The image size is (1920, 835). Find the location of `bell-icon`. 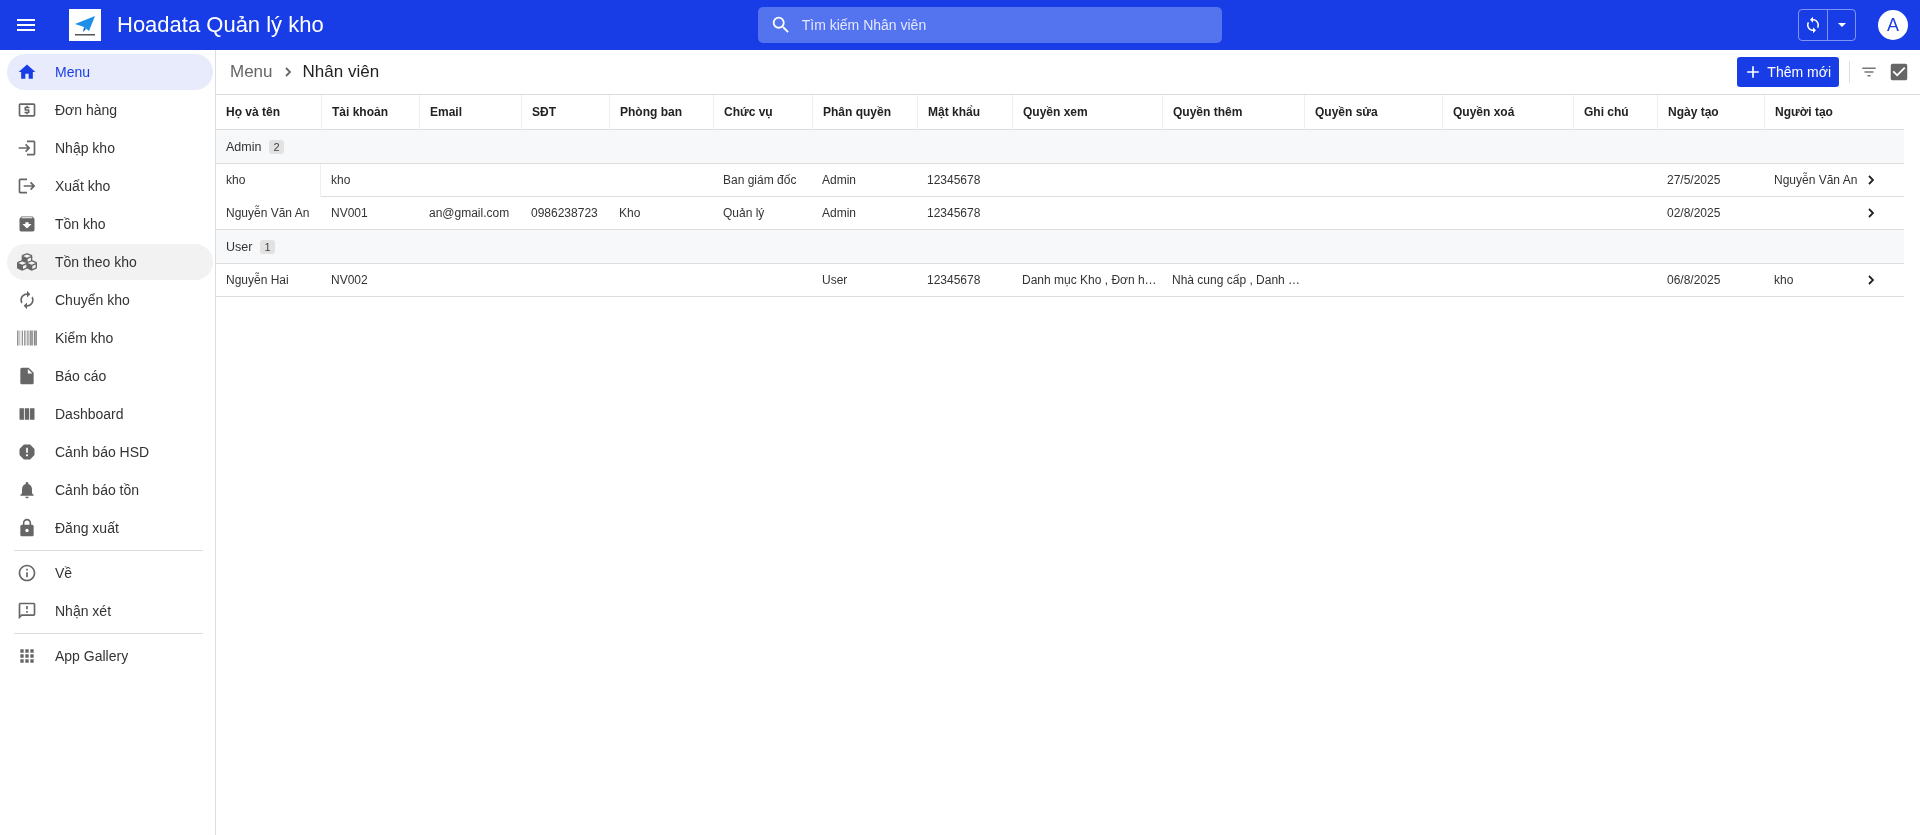

bell-icon is located at coordinates (27, 490).